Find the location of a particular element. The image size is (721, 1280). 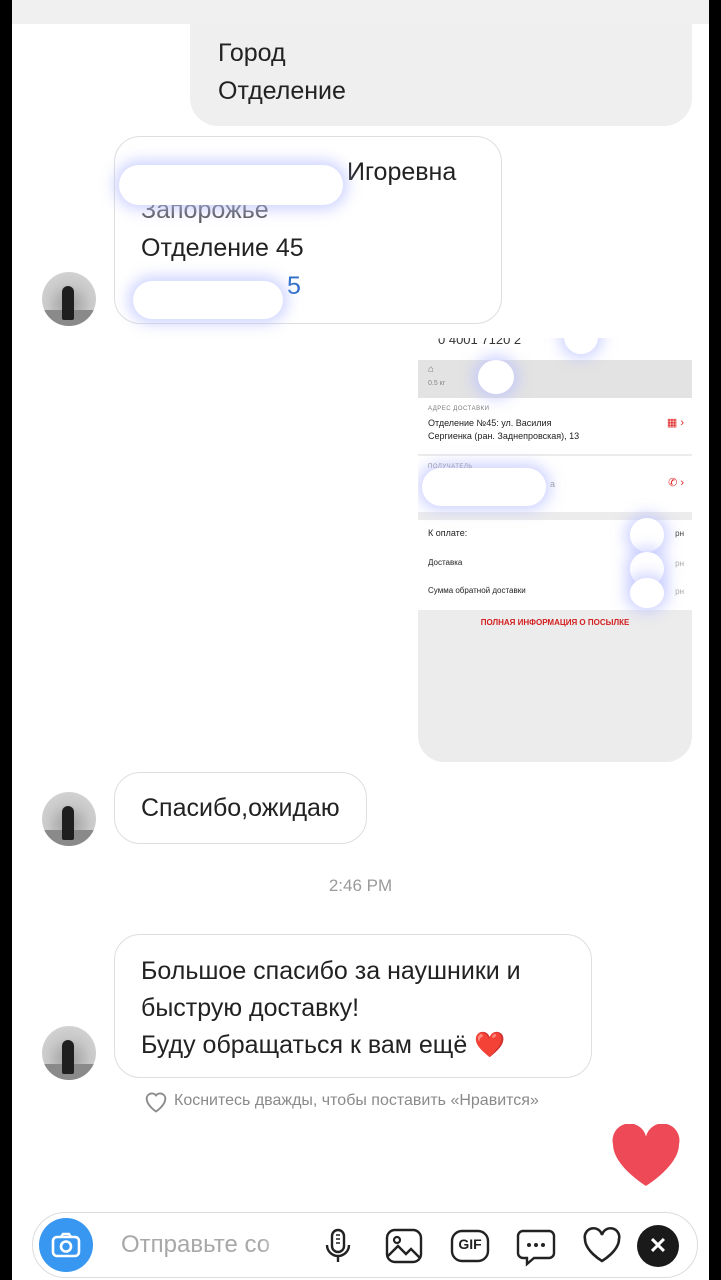

delivery-line1: Отделение №45: ул. Василия is located at coordinates (490, 423).